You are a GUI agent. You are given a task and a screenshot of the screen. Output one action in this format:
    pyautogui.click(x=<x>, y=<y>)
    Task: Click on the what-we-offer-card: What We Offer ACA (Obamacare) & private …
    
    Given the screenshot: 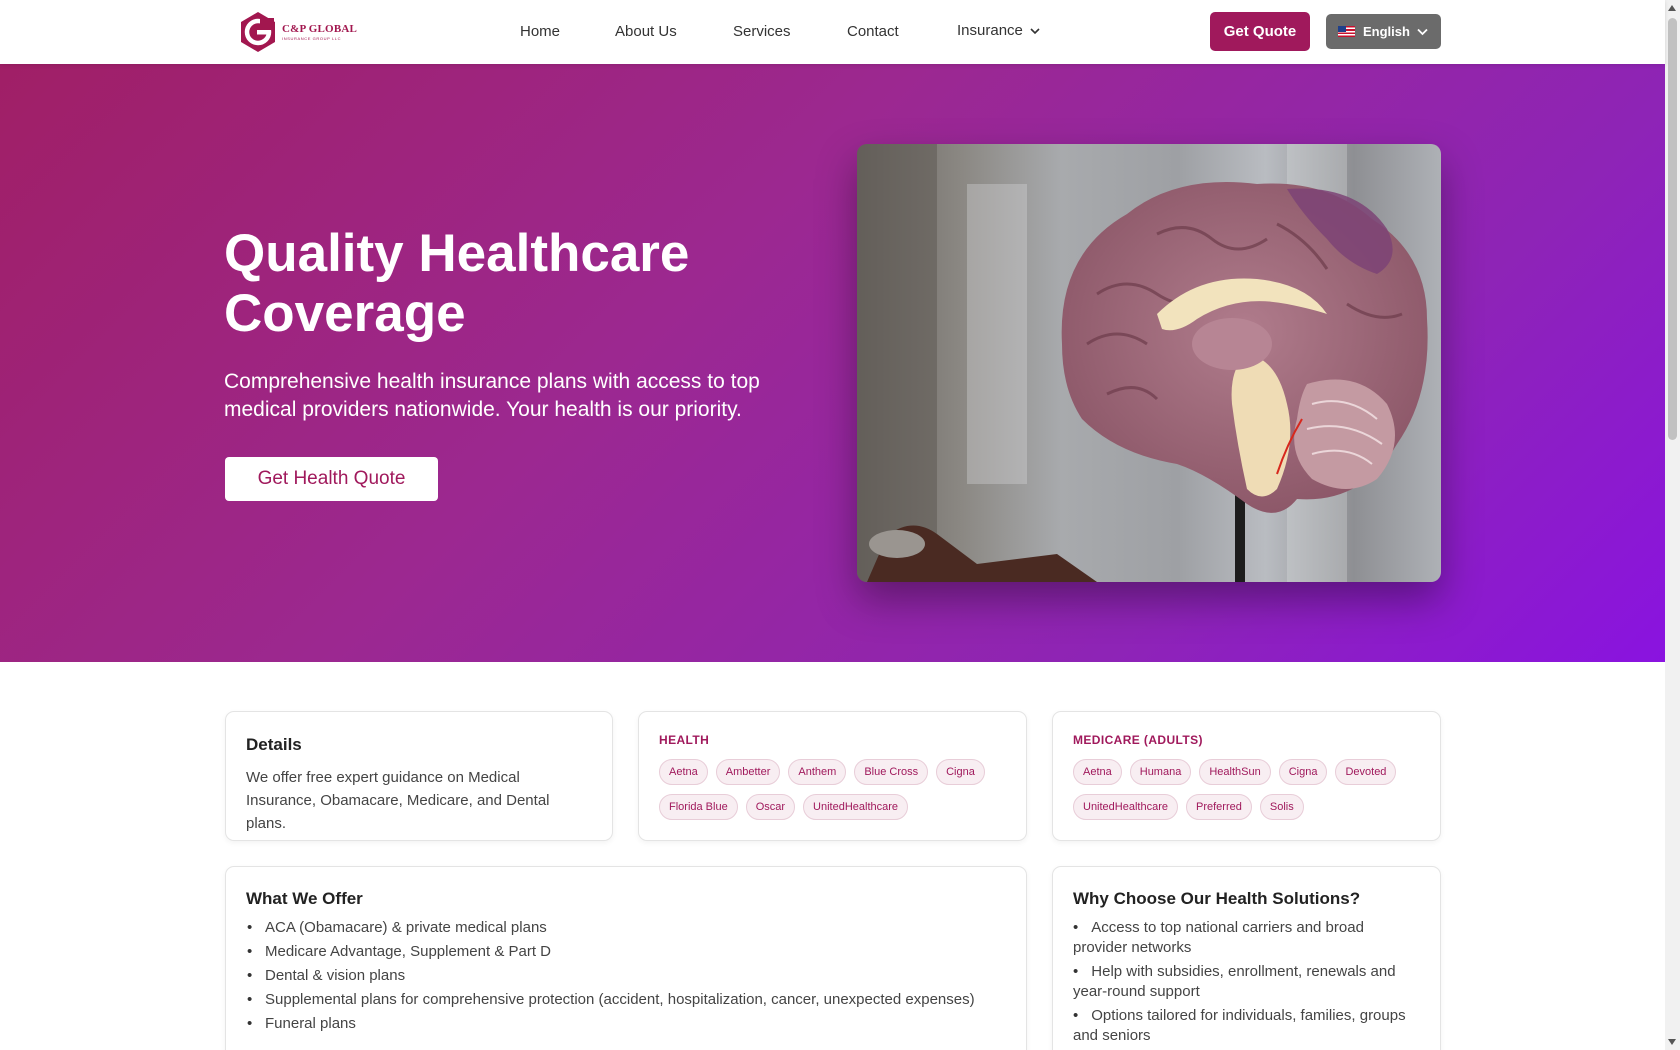 What is the action you would take?
    pyautogui.click(x=626, y=958)
    